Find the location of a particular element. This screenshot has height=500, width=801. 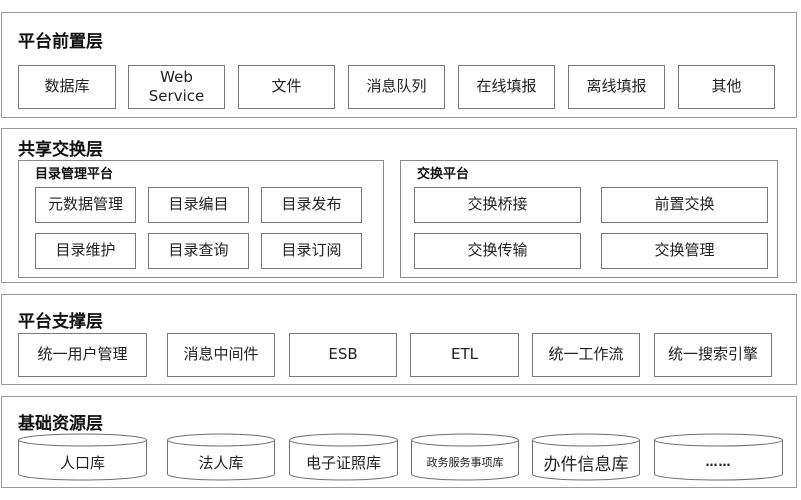

support-item-esb: ESB is located at coordinates (343, 355).